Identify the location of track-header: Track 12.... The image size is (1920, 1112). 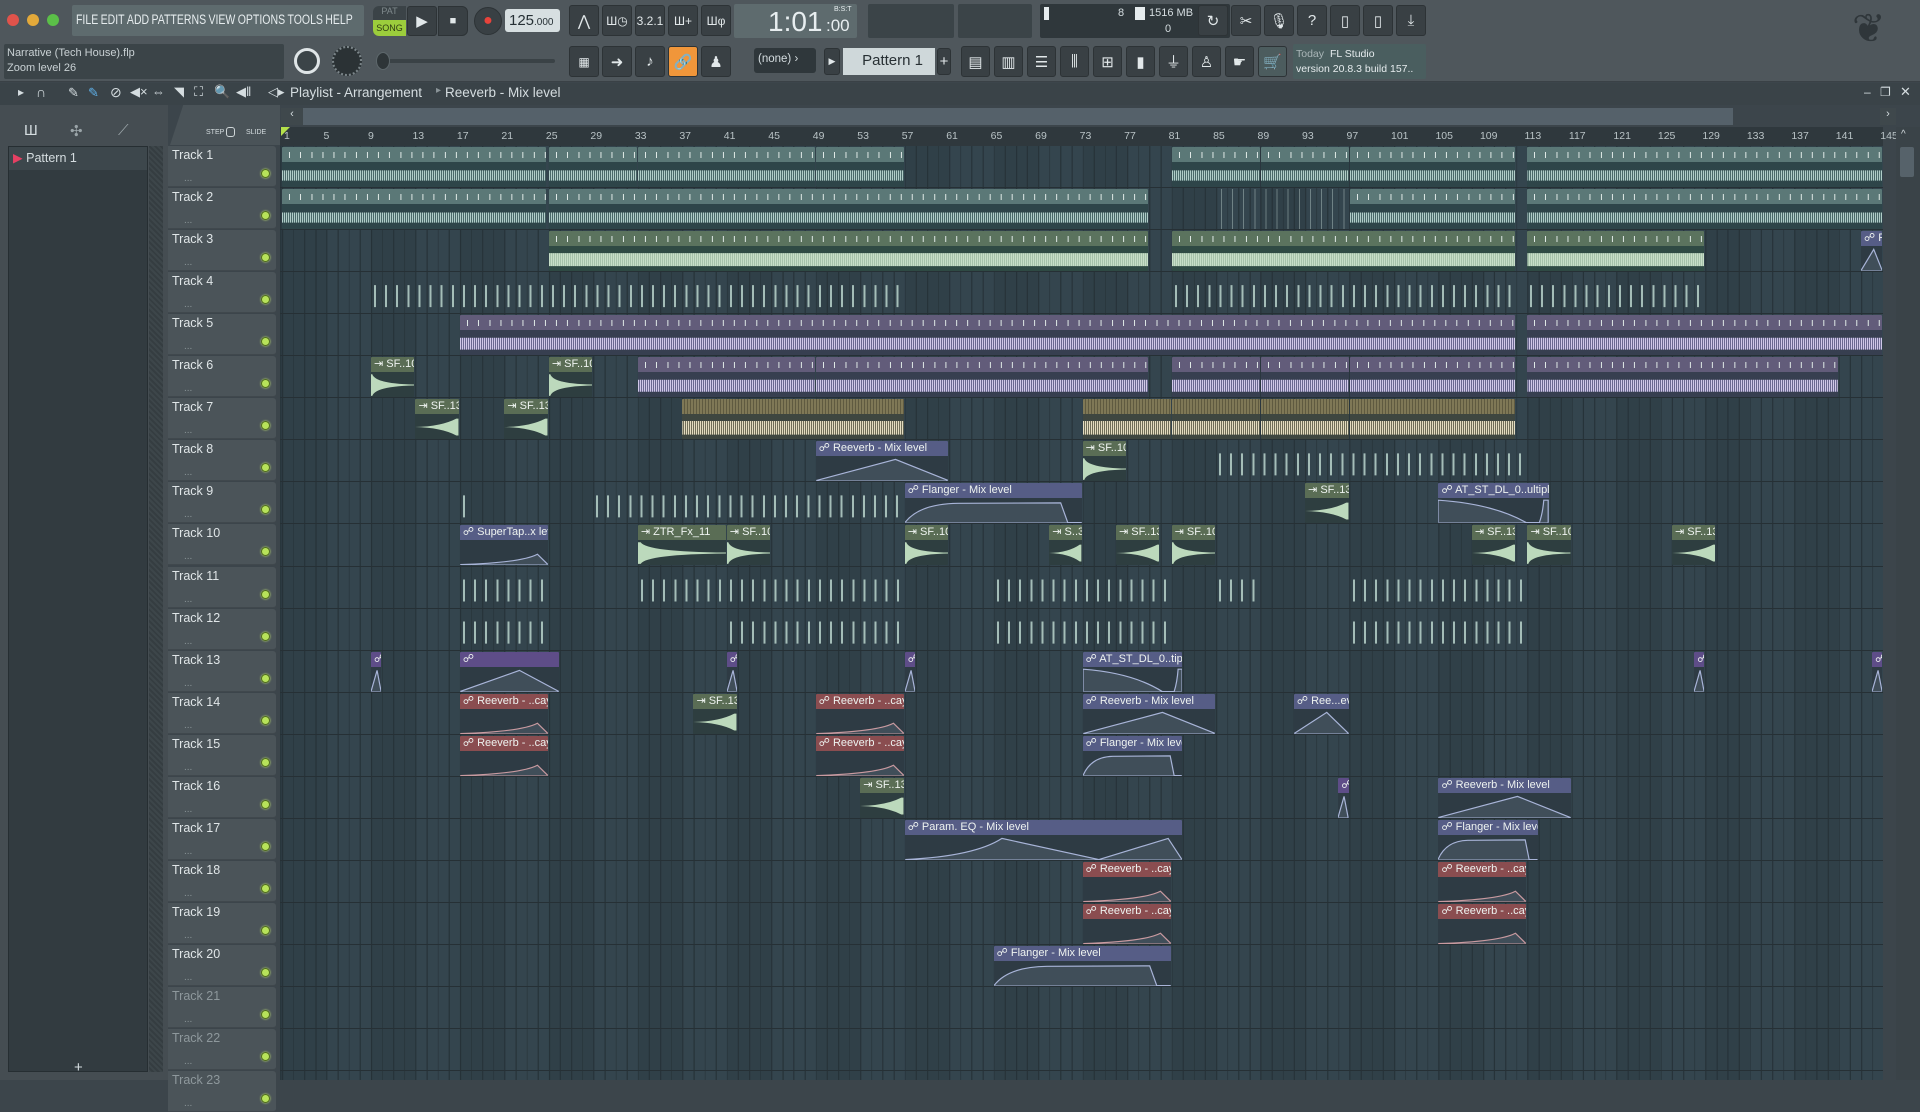
(222, 629).